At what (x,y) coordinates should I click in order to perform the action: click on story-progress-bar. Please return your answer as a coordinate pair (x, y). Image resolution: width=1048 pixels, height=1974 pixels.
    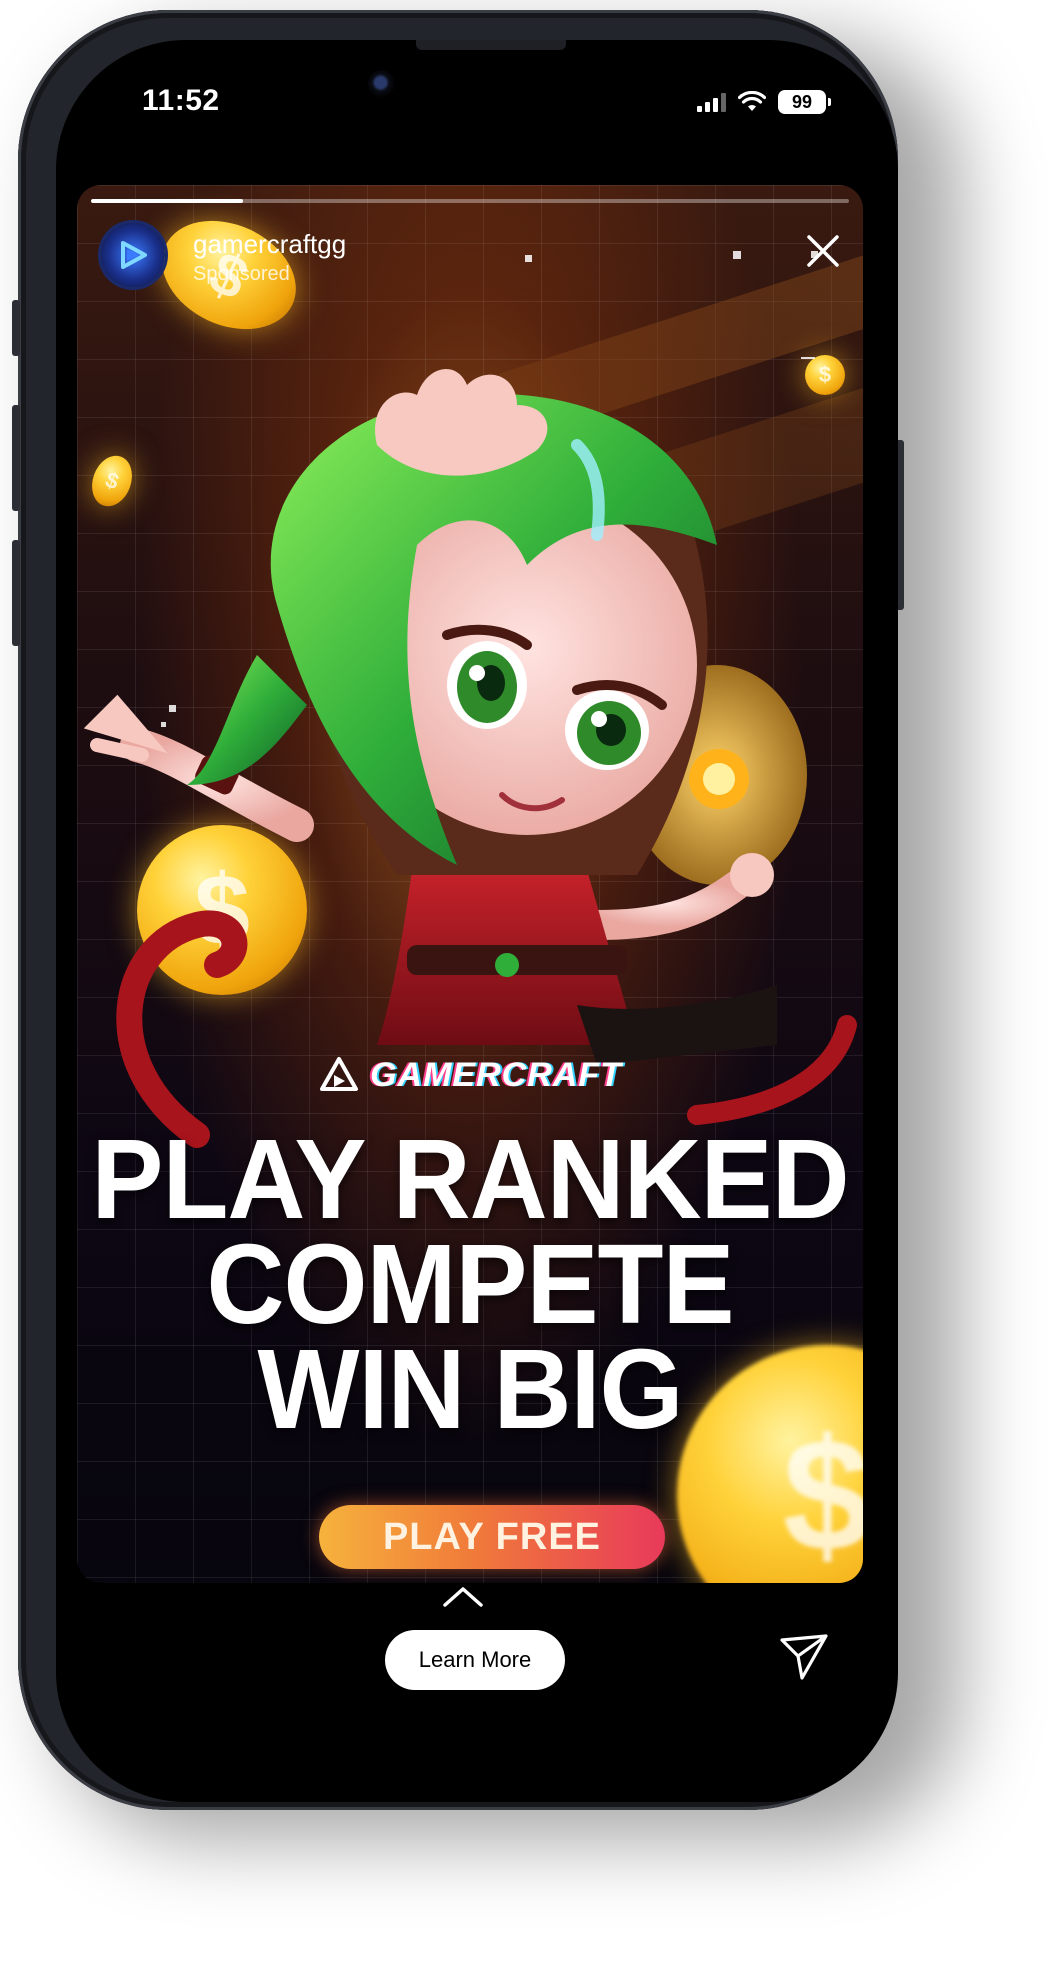
    Looking at the image, I should click on (470, 201).